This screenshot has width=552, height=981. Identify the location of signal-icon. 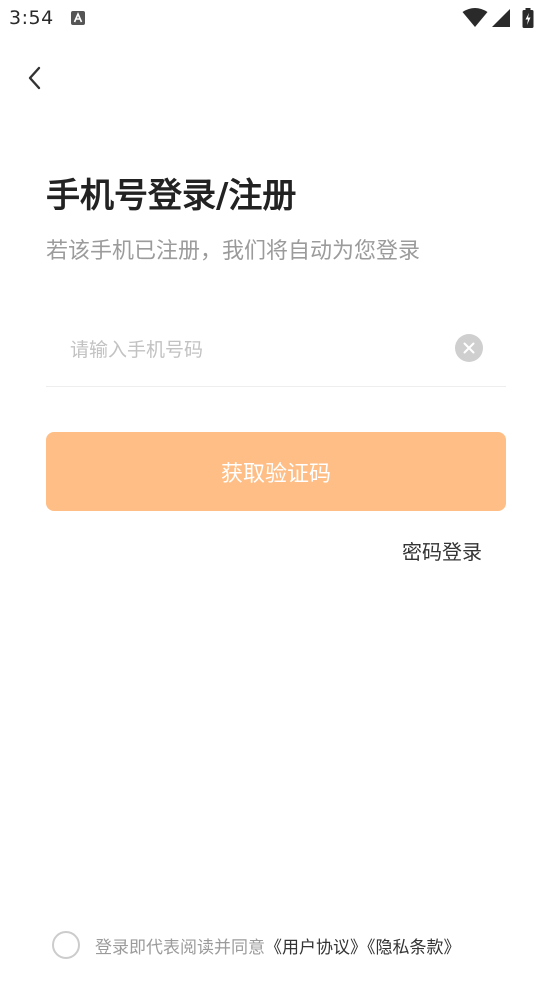
(501, 18).